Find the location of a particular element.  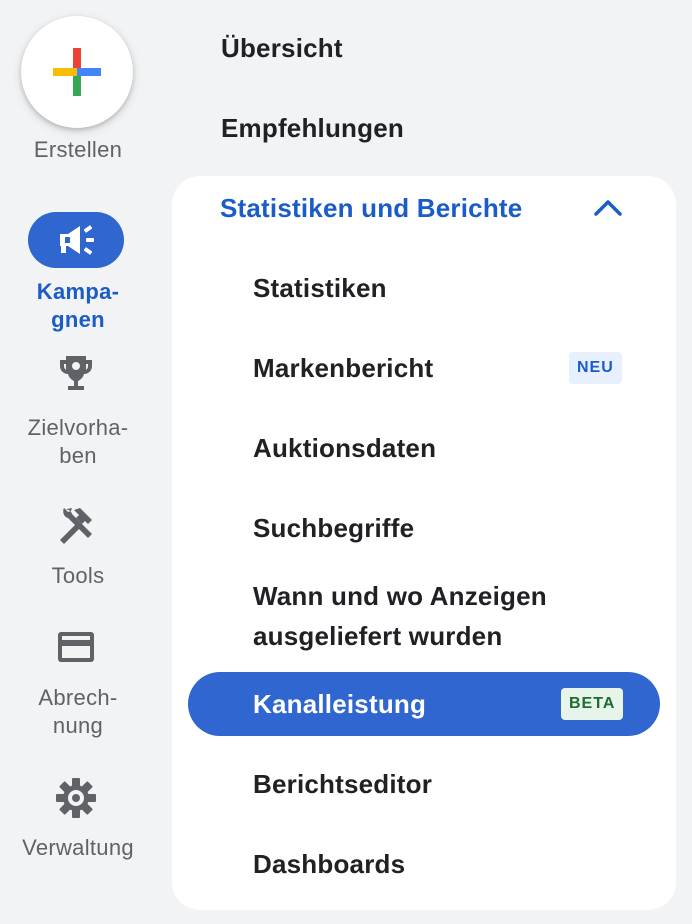

submenu-label: Markenbericht is located at coordinates (343, 368).